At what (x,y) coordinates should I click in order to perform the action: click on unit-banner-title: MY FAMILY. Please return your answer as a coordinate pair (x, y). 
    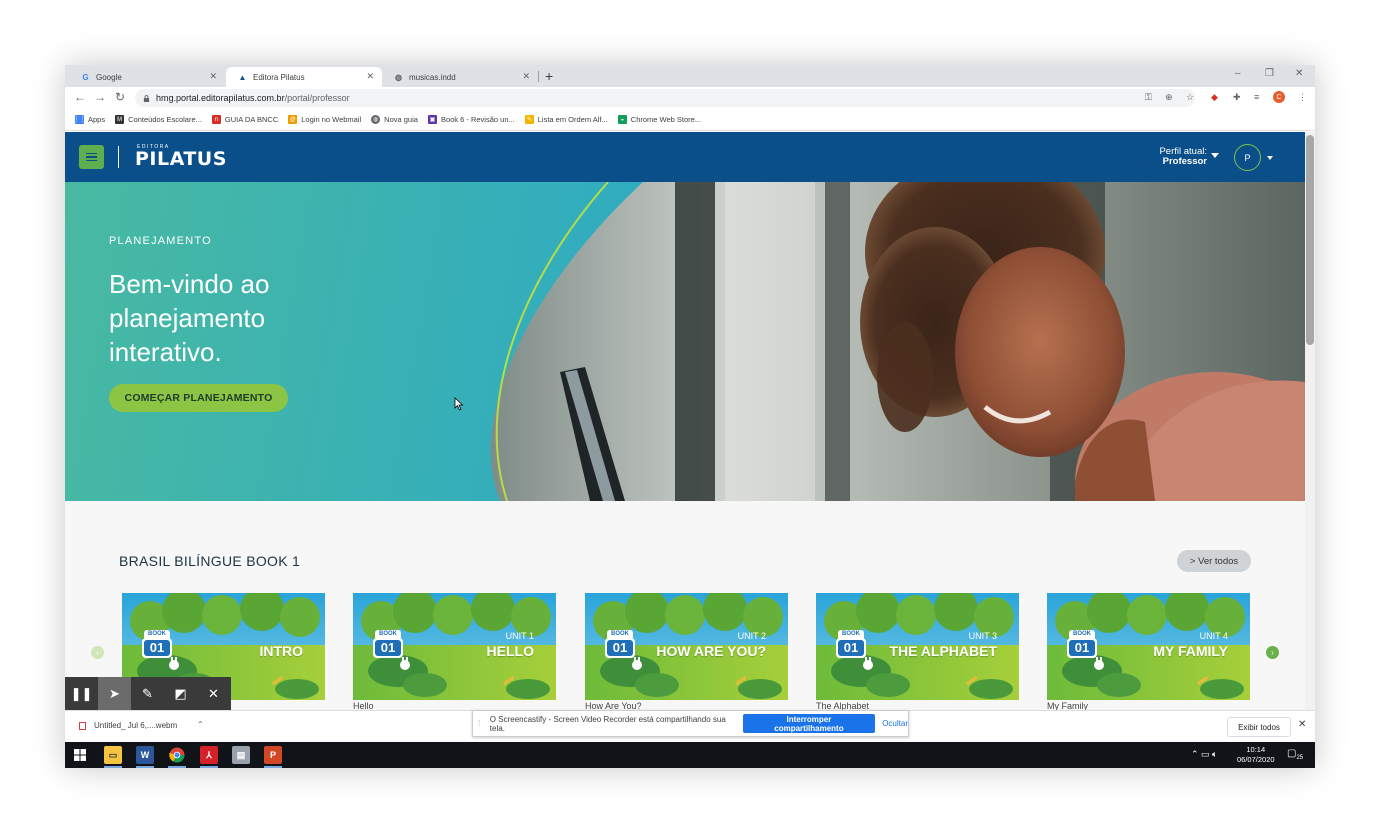
    Looking at the image, I should click on (1190, 651).